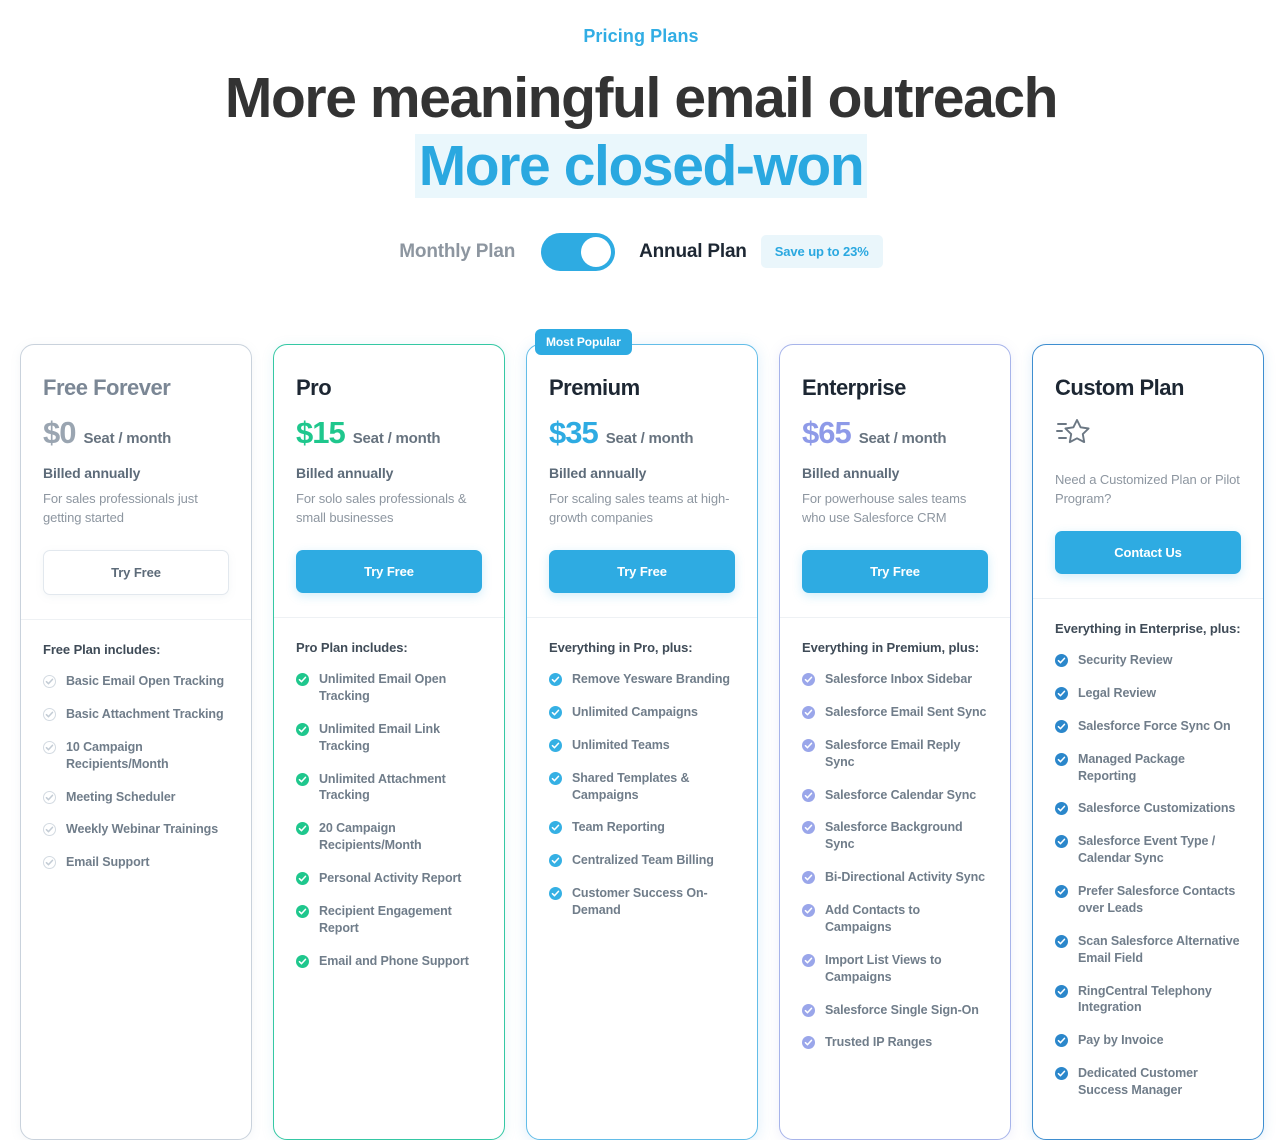 The width and height of the screenshot is (1282, 1140). I want to click on feature-label: 10 Campaign Recipients/Month, so click(117, 755).